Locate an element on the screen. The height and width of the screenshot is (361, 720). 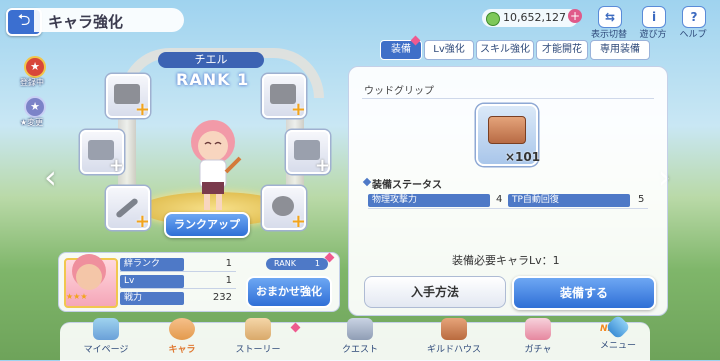
rank-up-button: ランクアップ is located at coordinates (207, 225).